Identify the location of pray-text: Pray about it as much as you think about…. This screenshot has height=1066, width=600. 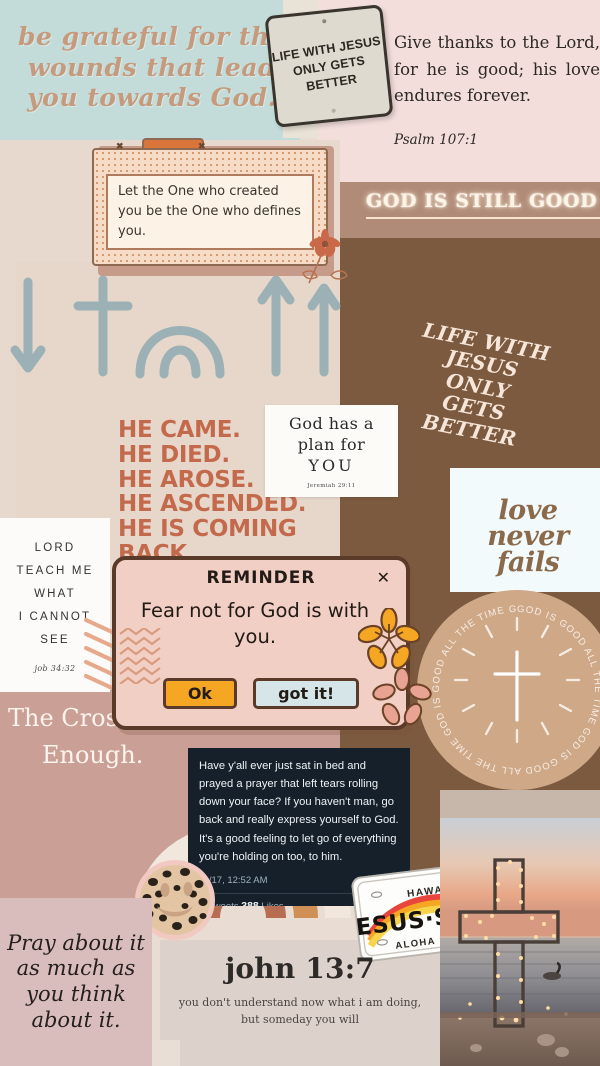
(76, 981).